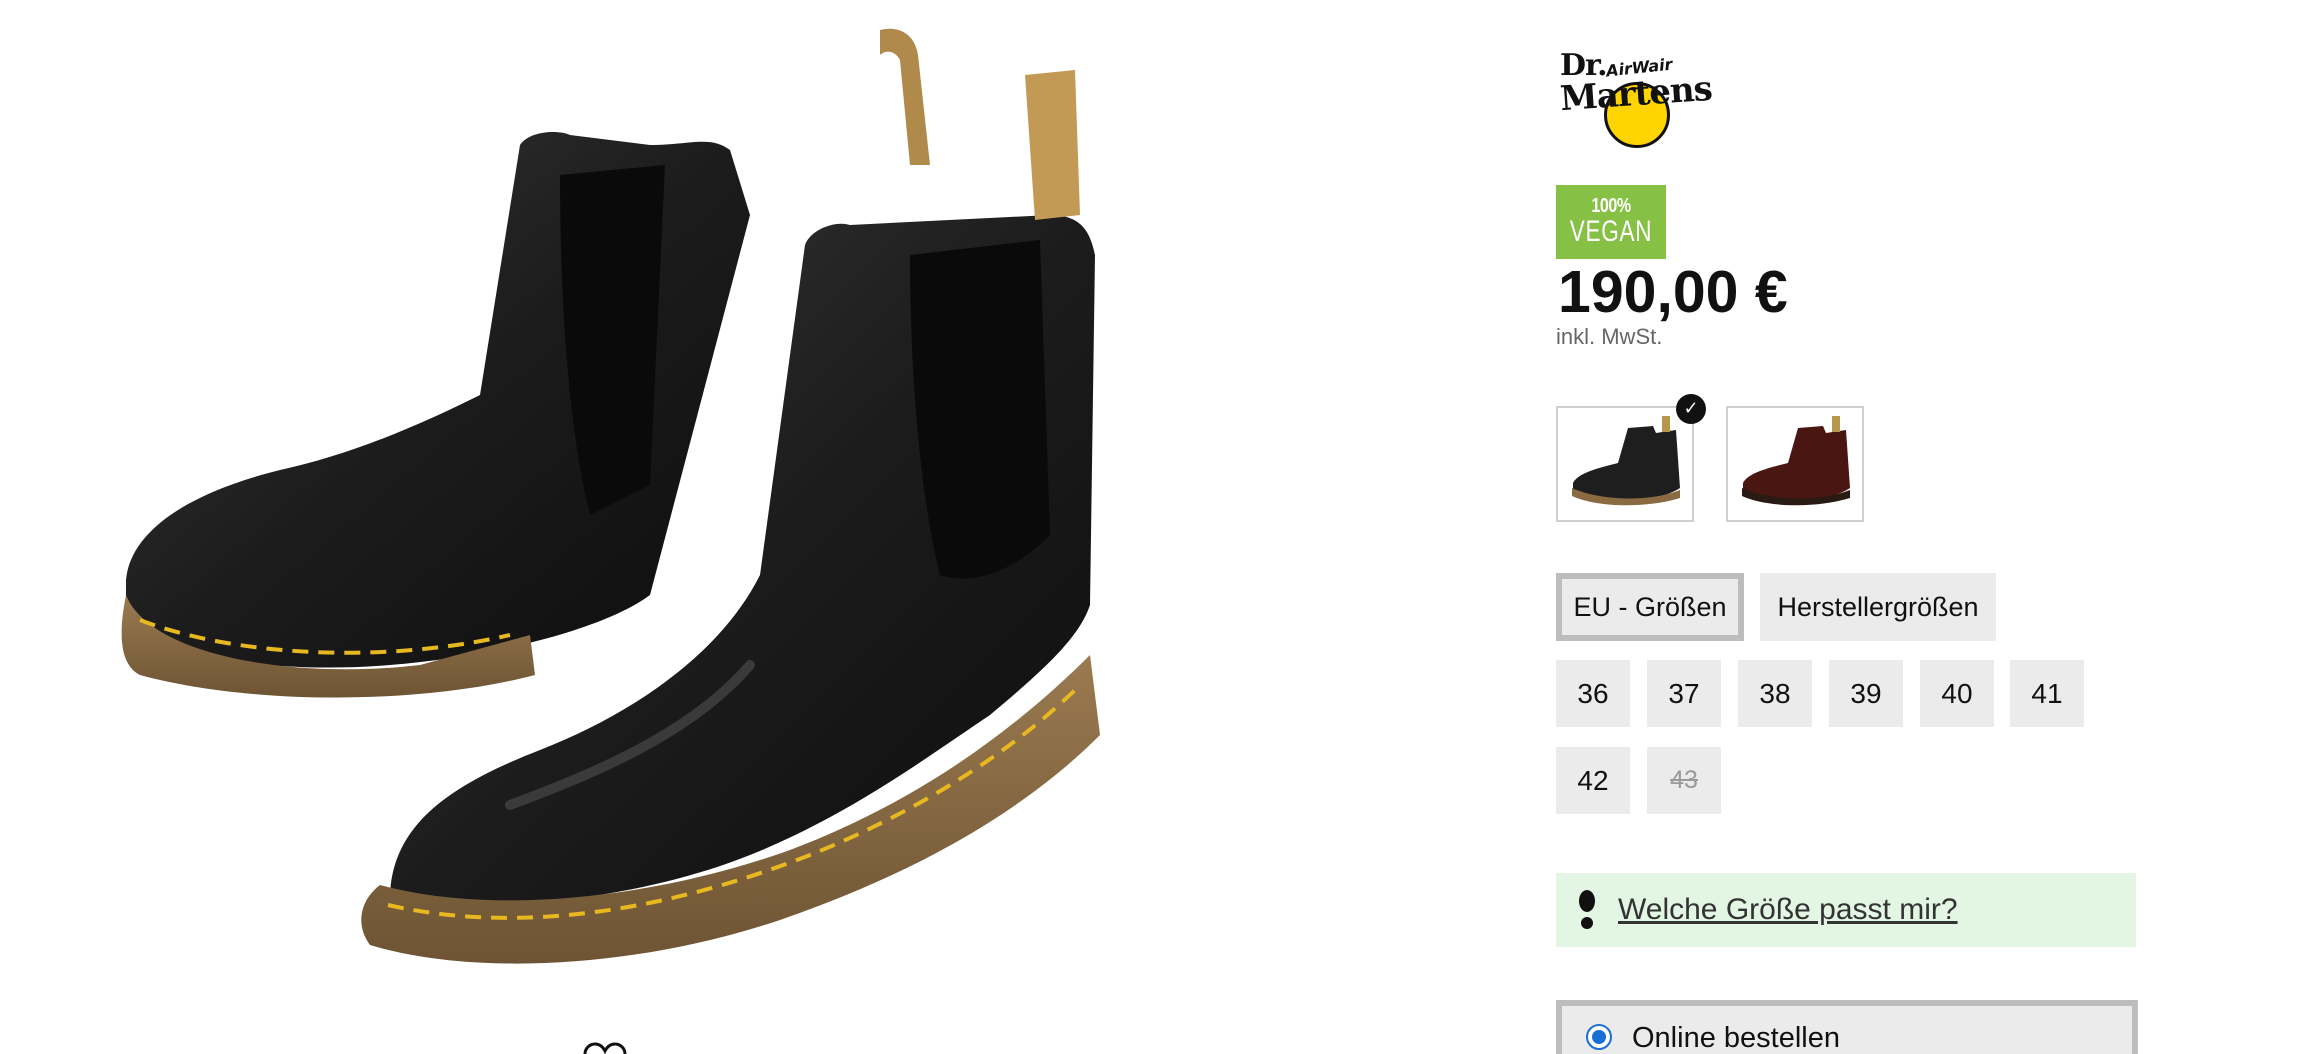  Describe the element at coordinates (1775, 693) in the screenshot. I see `size-option-38: 38` at that location.